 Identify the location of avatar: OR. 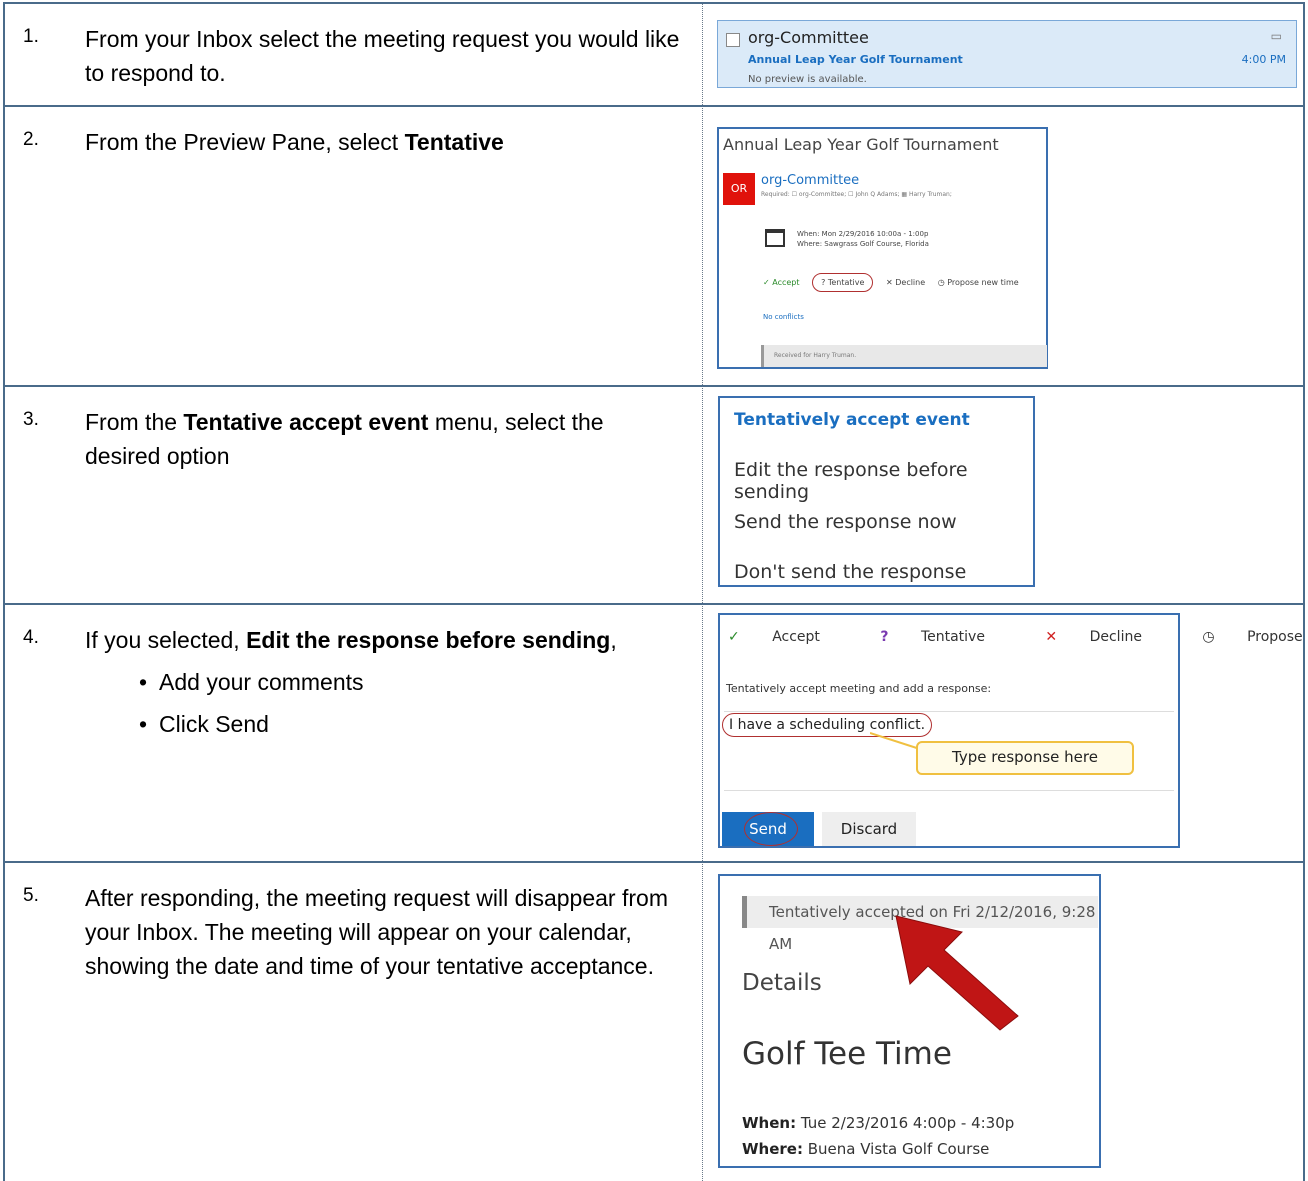
(739, 189).